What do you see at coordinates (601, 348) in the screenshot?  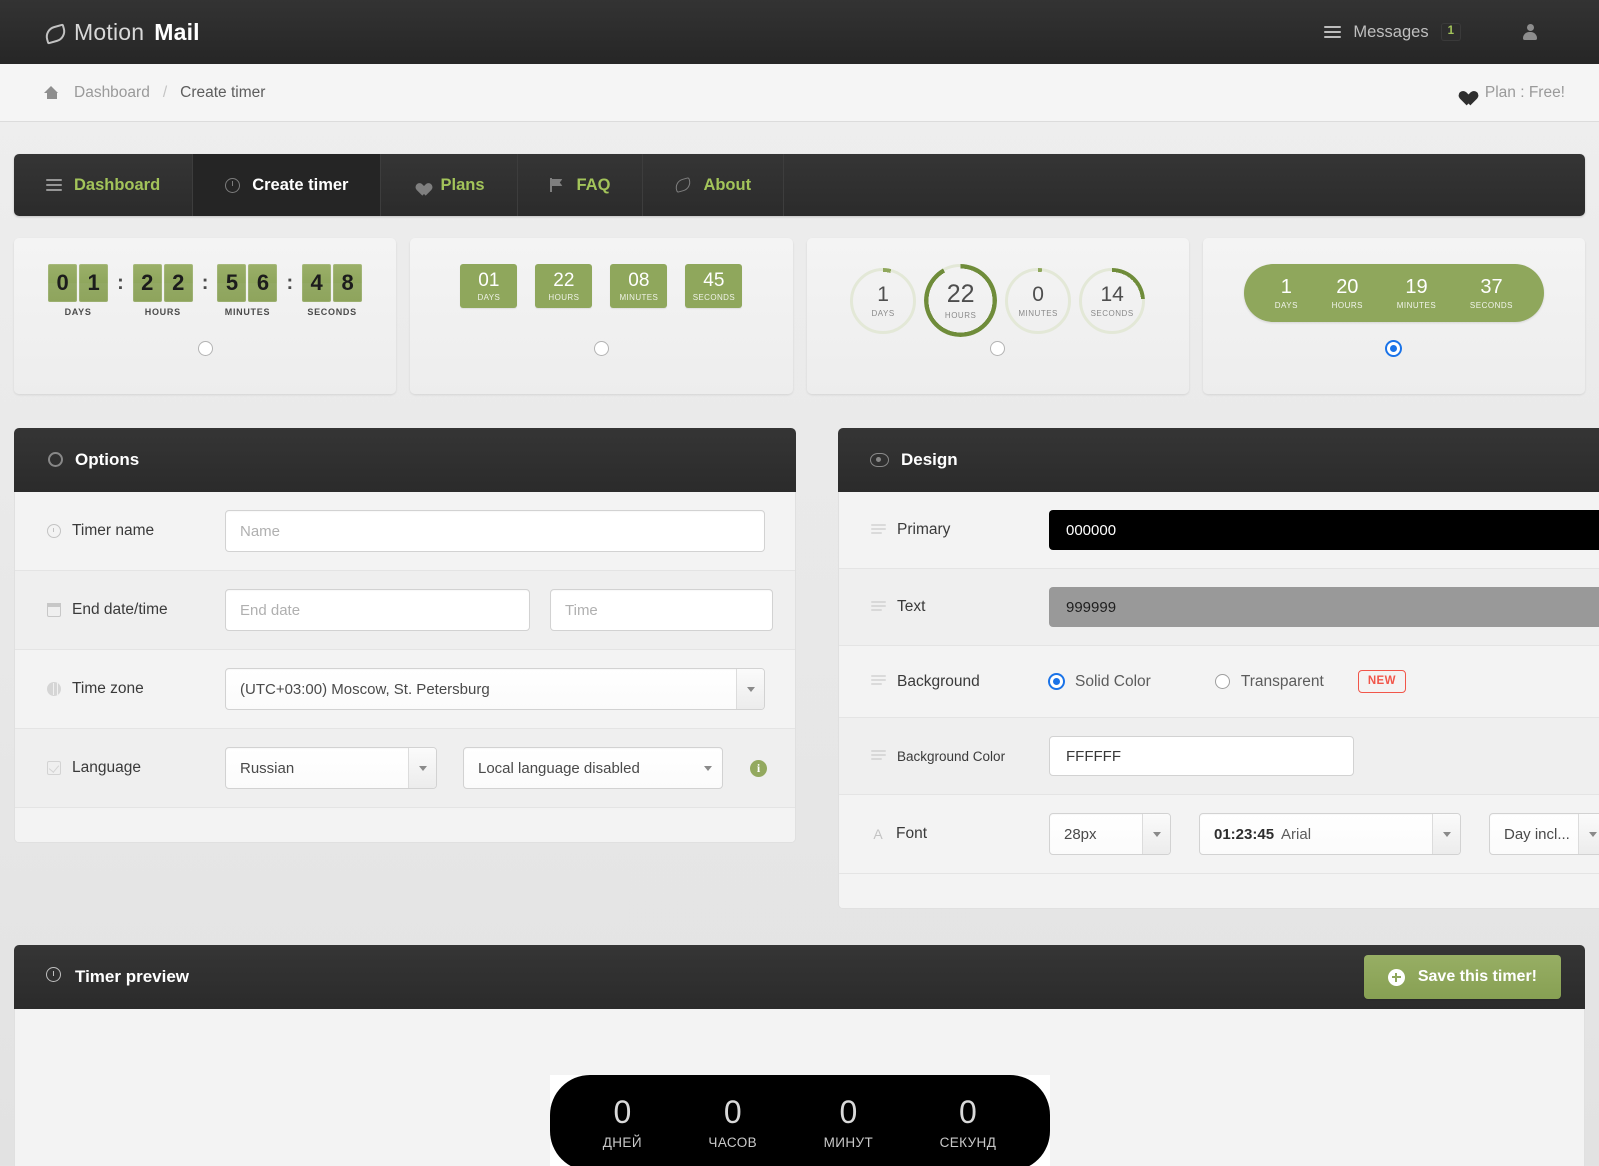 I see `style-2-radio` at bounding box center [601, 348].